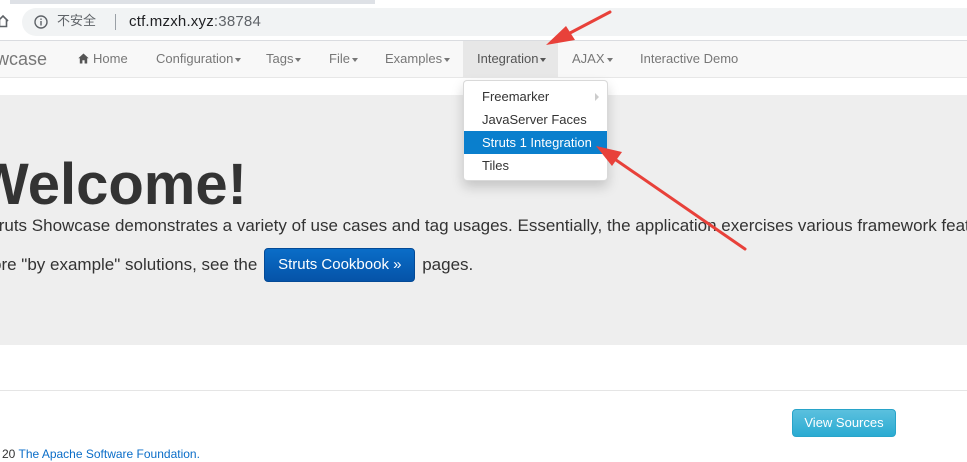 This screenshot has width=967, height=462. I want to click on menu-item-struts1-integration-label: Struts 1 Integration, so click(537, 142).